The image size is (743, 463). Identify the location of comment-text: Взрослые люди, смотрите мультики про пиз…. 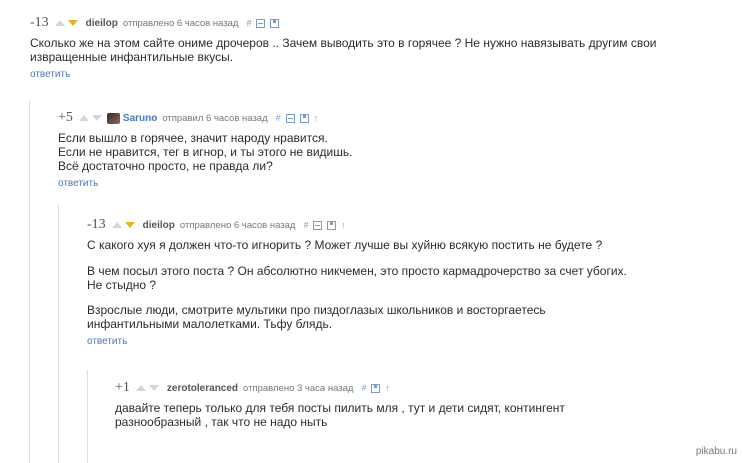
(316, 317).